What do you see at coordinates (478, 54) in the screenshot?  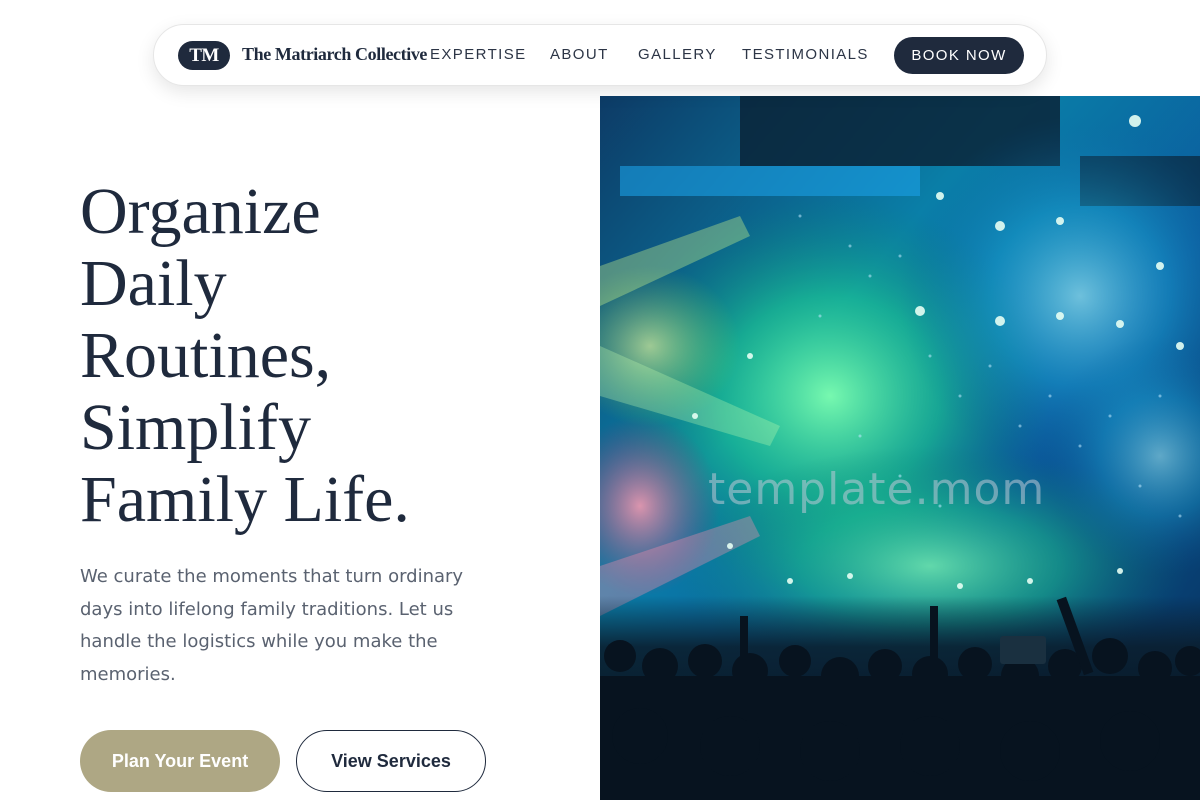 I see `nav-link-expertise: EXPERTISE` at bounding box center [478, 54].